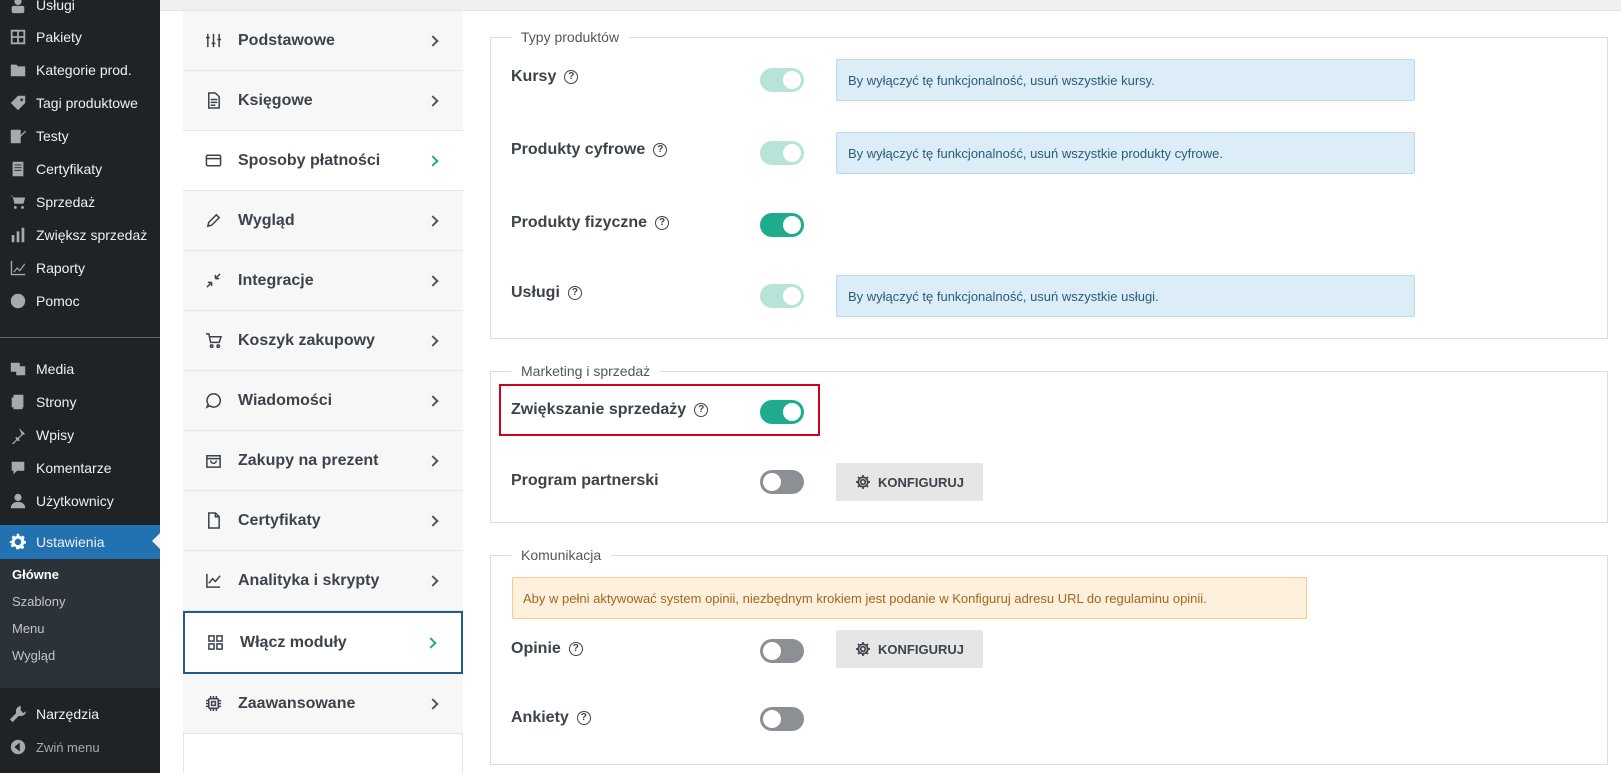  Describe the element at coordinates (323, 581) in the screenshot. I see `settings-nav-analityka: Analityka i skrypty` at that location.